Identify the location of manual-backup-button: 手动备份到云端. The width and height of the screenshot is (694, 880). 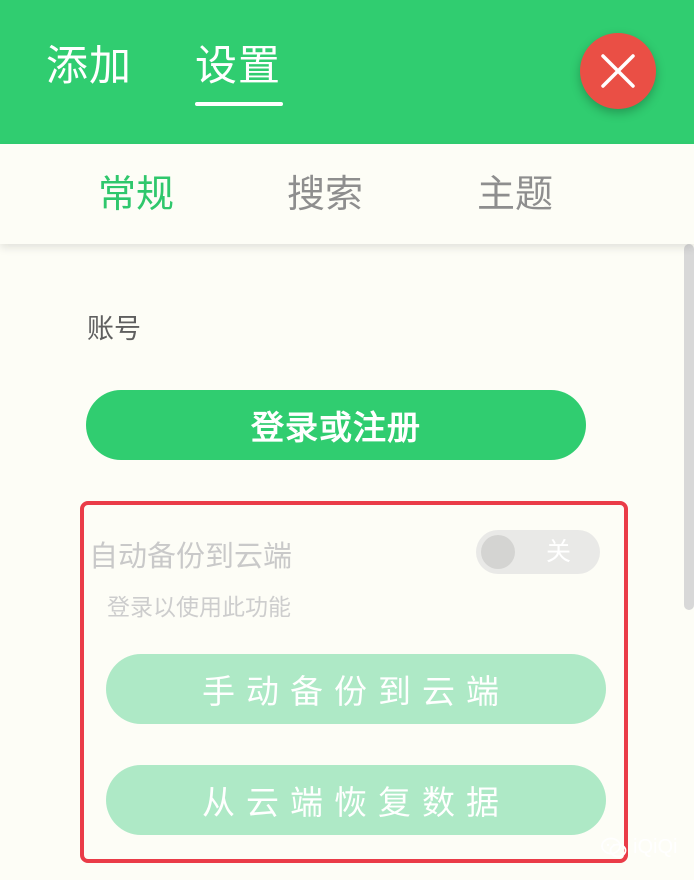
(356, 689).